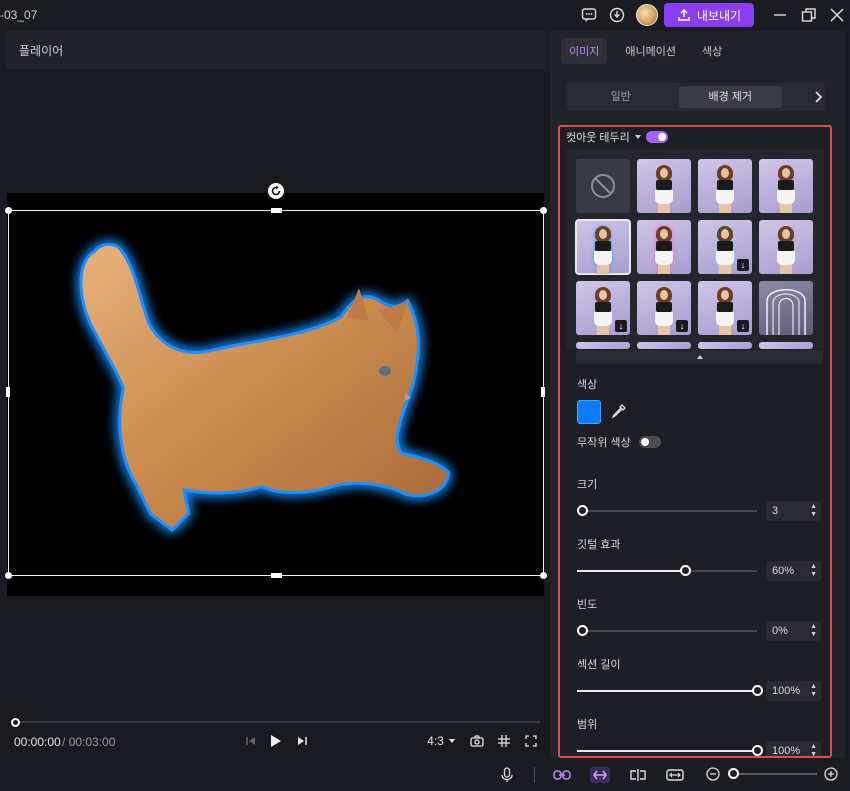 The image size is (850, 791). Describe the element at coordinates (656, 137) in the screenshot. I see `cutout-border-toggle` at that location.